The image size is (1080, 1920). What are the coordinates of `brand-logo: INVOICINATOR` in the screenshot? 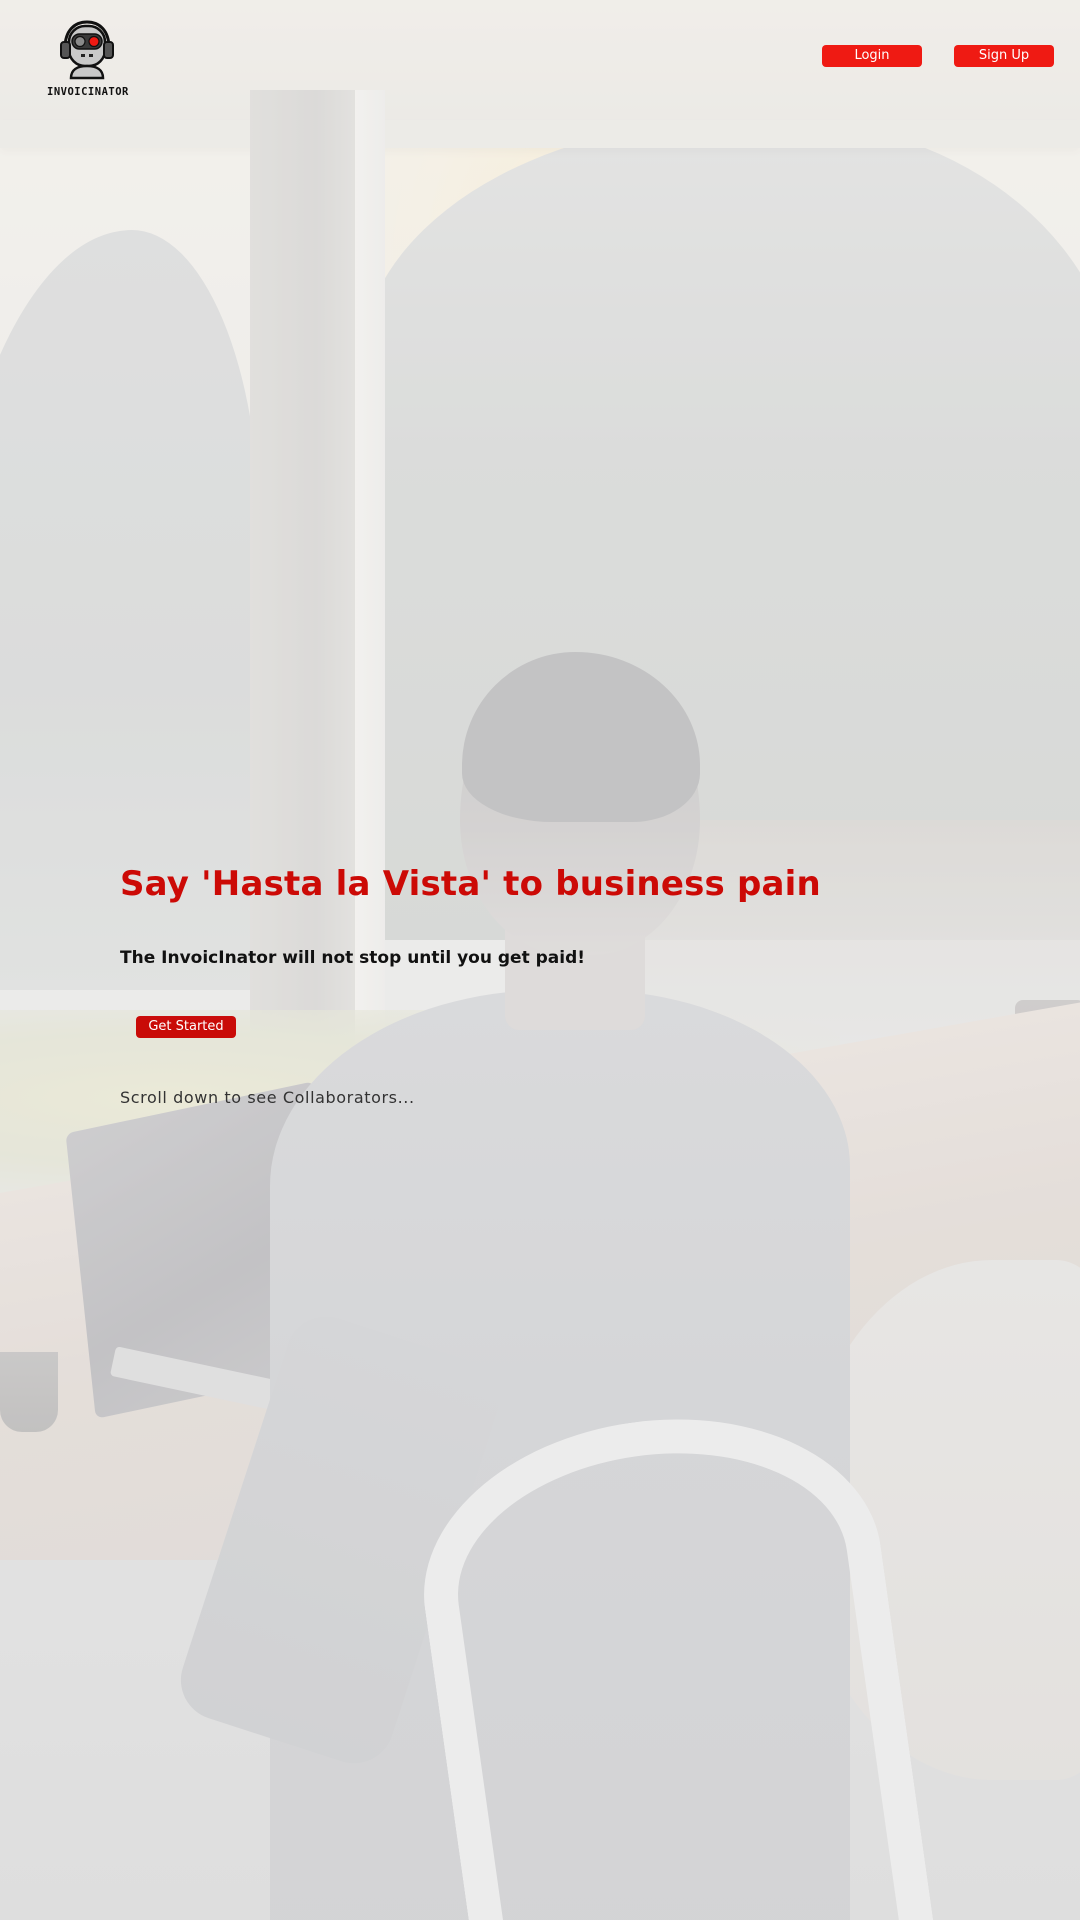 It's located at (88, 61).